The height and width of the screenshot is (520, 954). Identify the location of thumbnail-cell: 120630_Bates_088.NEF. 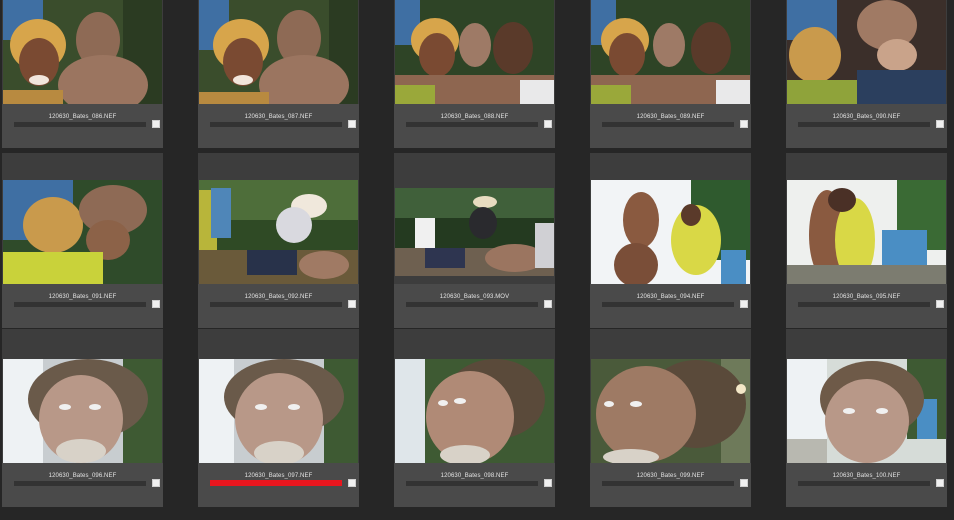
(474, 74).